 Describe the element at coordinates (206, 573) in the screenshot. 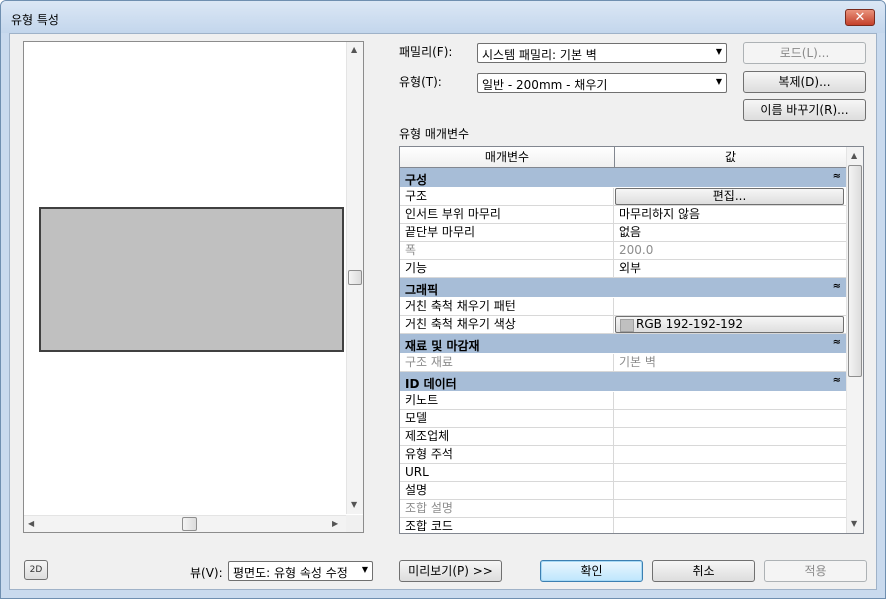

I see `view-label: 뷰(V):` at that location.